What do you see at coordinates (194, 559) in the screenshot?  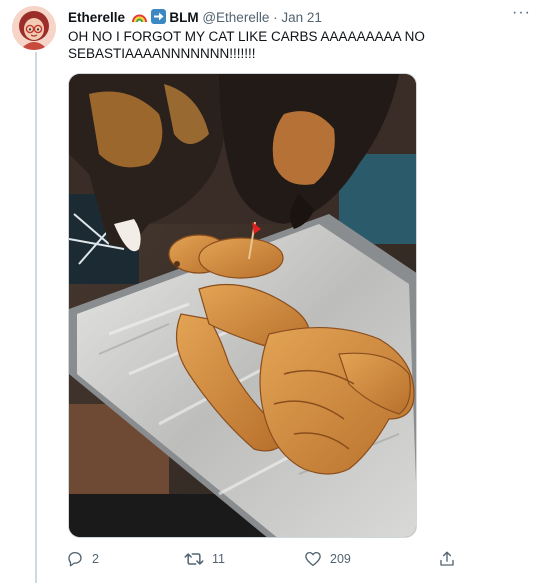 I see `retweet-icon` at bounding box center [194, 559].